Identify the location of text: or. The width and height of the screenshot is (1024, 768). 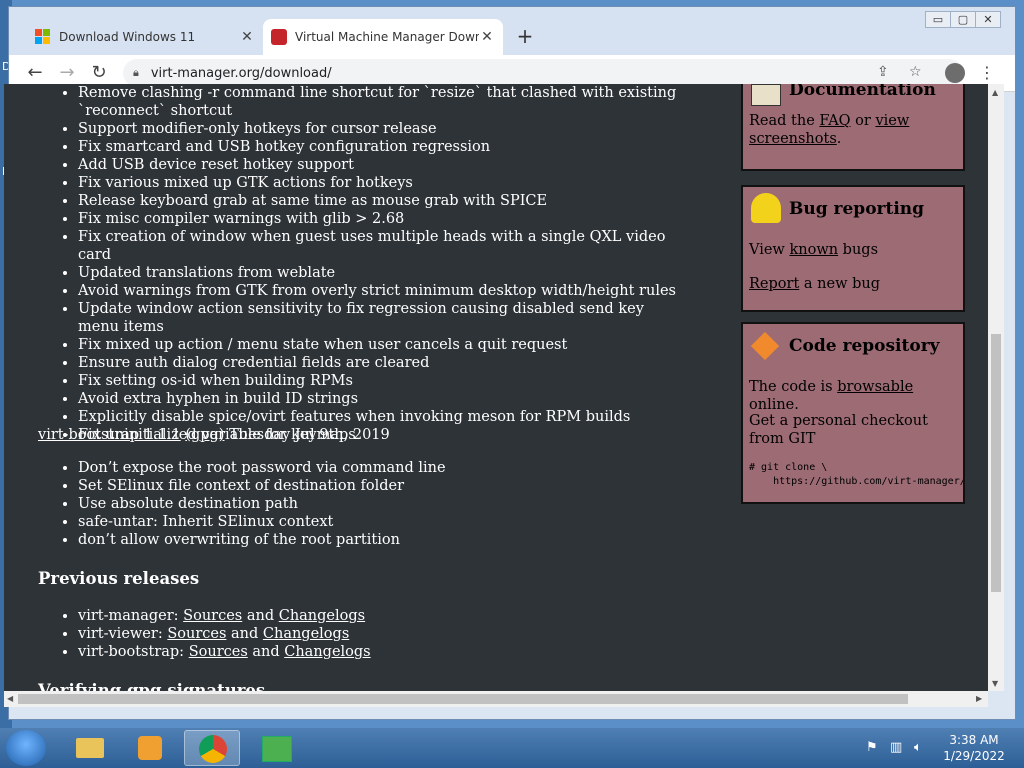
(863, 121).